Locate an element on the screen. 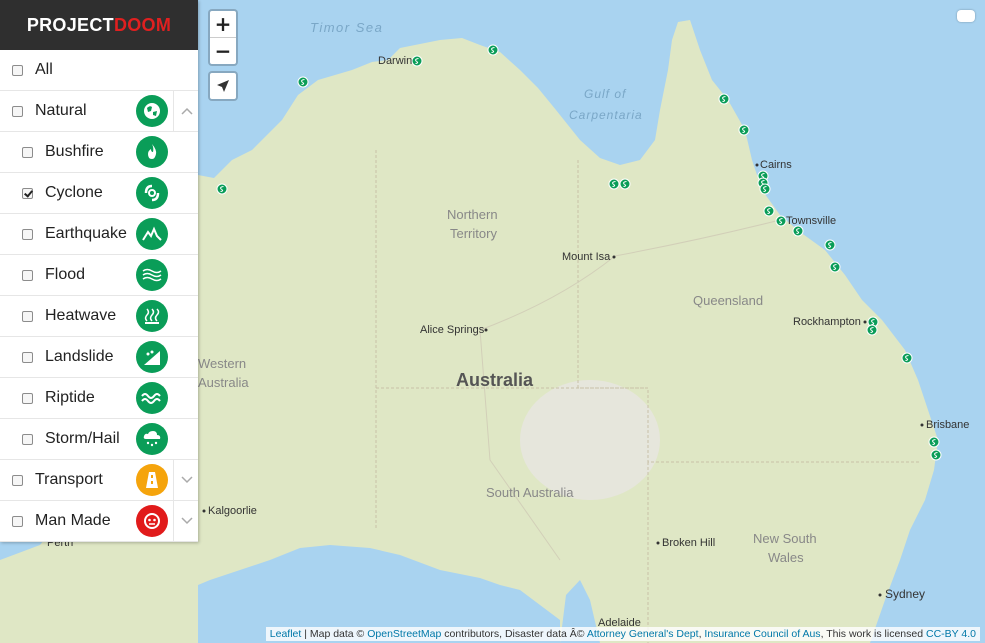 Image resolution: width=985 pixels, height=643 pixels. checkbox-cyclone is located at coordinates (27, 193).